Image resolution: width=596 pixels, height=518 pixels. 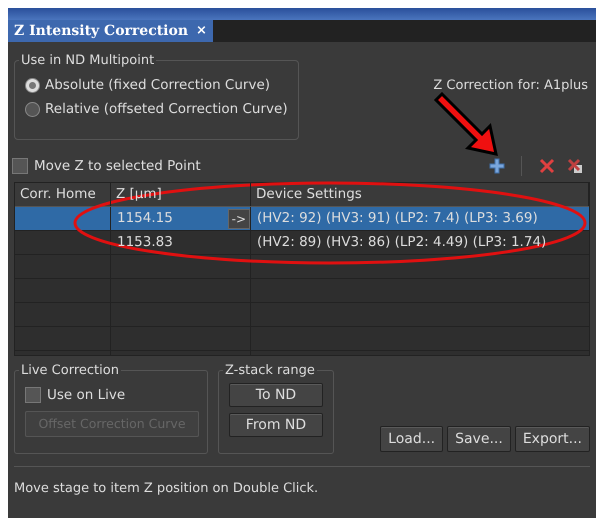 I want to click on radio-label: Absolute (fixed Correction Curve), so click(x=157, y=85).